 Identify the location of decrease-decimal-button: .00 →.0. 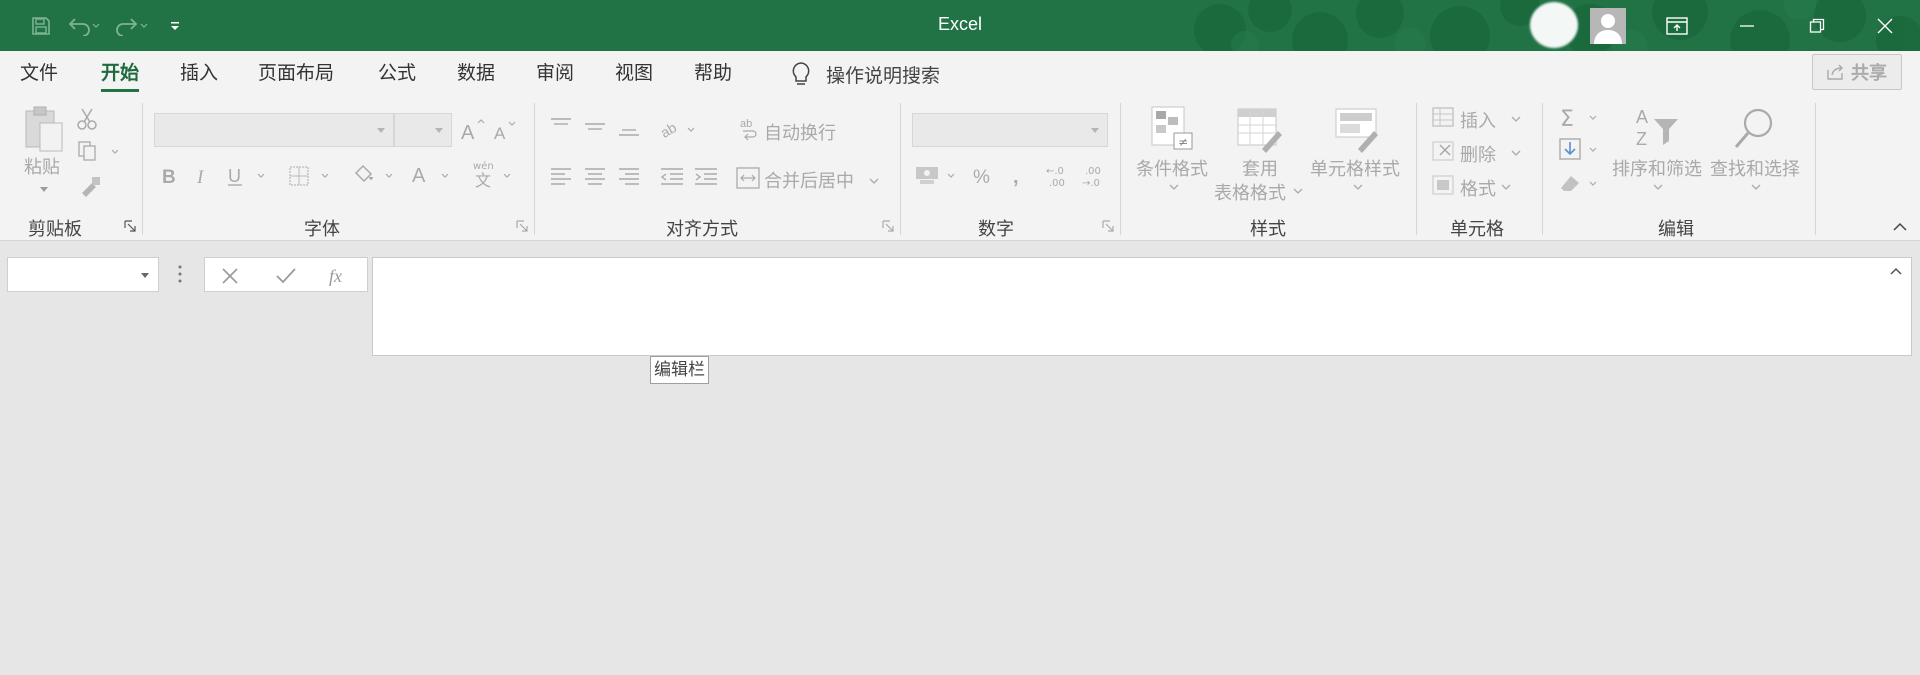
(1094, 178).